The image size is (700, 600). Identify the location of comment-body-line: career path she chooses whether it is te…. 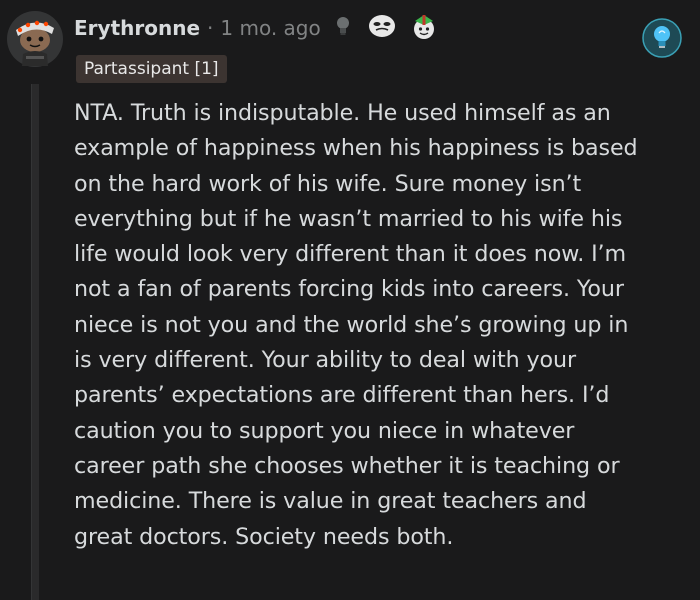
(347, 465).